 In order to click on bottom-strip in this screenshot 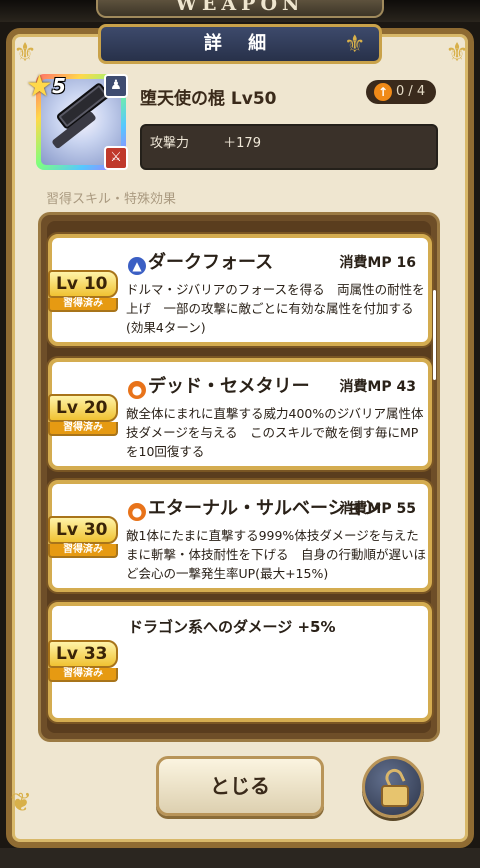, I will do `click(240, 858)`.